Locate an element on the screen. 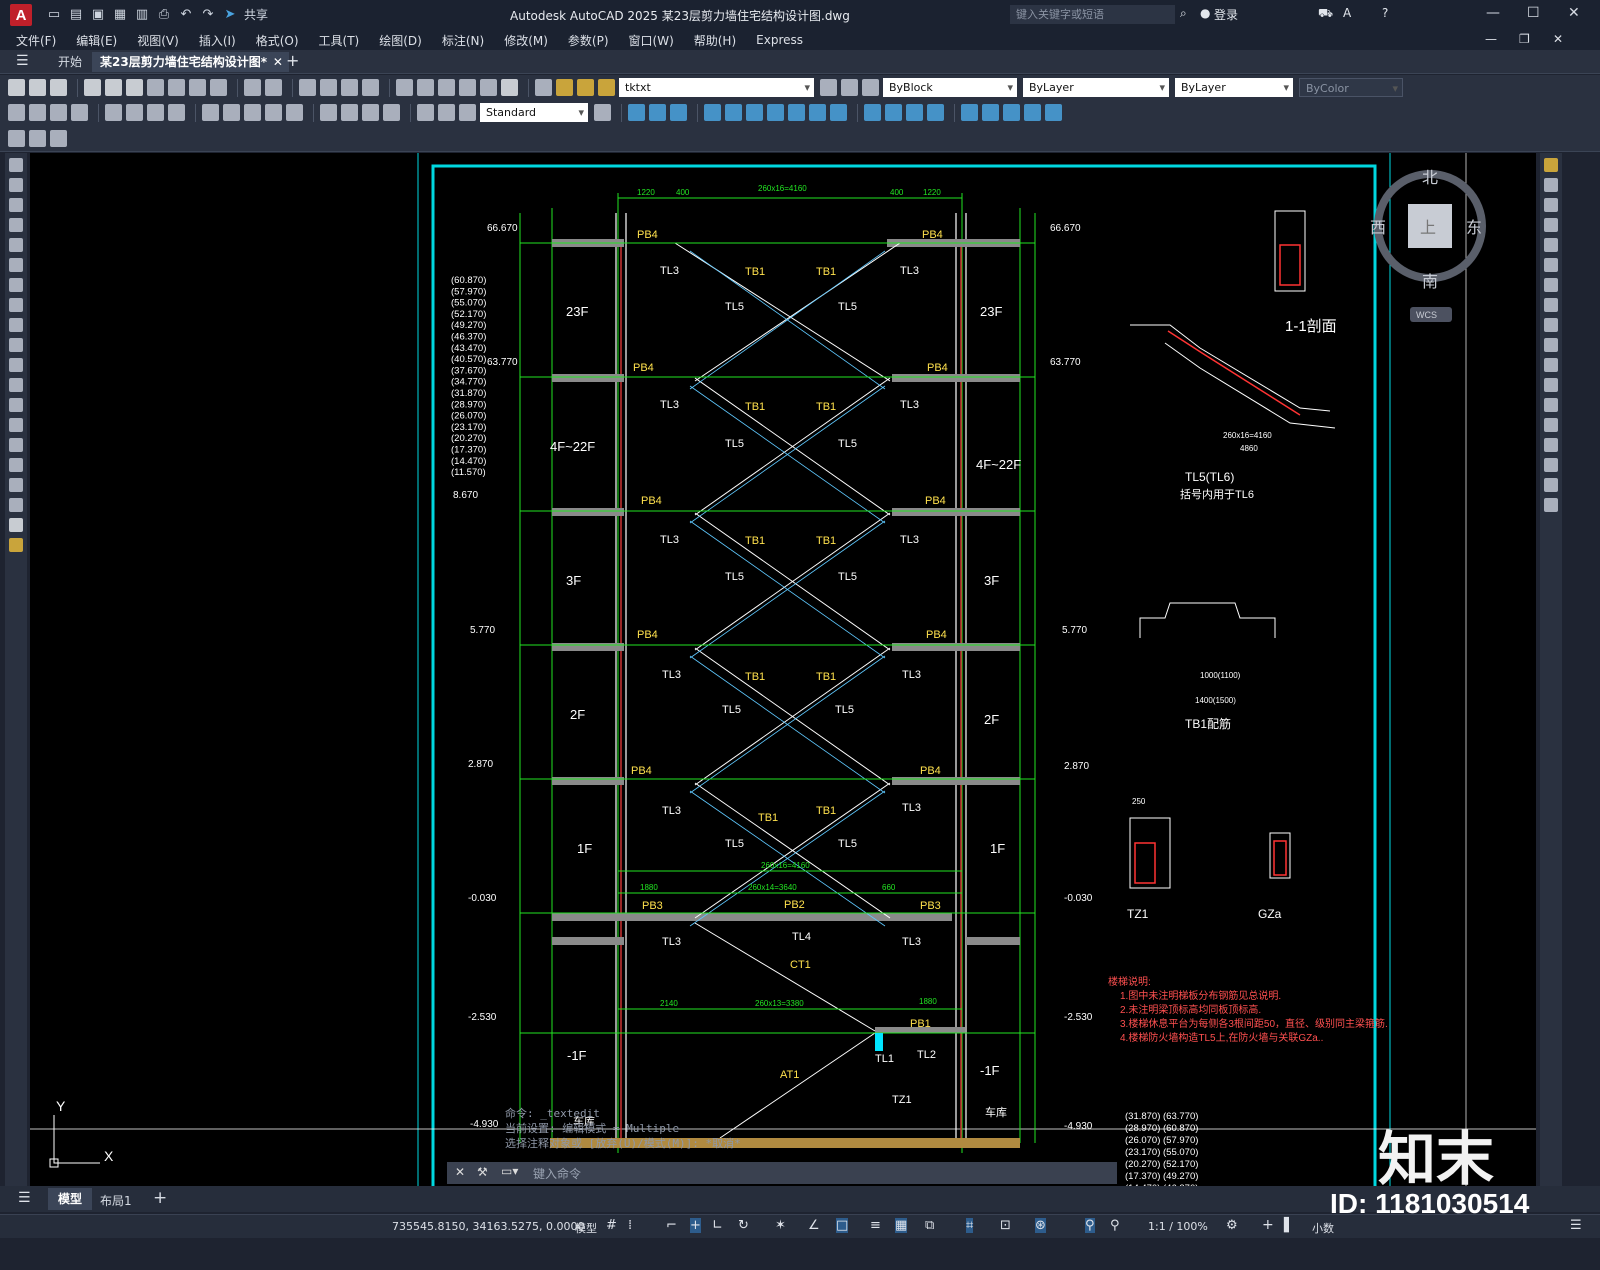  ellipse-icon is located at coordinates (16, 345).